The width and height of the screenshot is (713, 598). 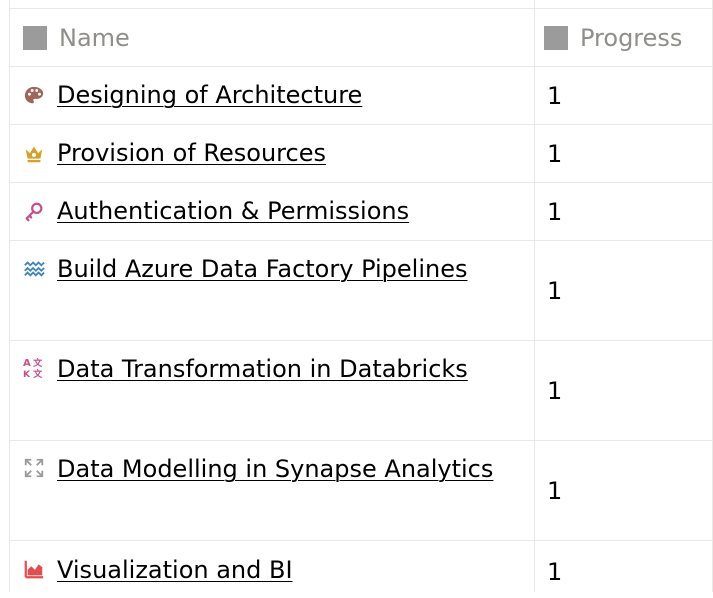 I want to click on waves-icon, so click(x=34, y=268).